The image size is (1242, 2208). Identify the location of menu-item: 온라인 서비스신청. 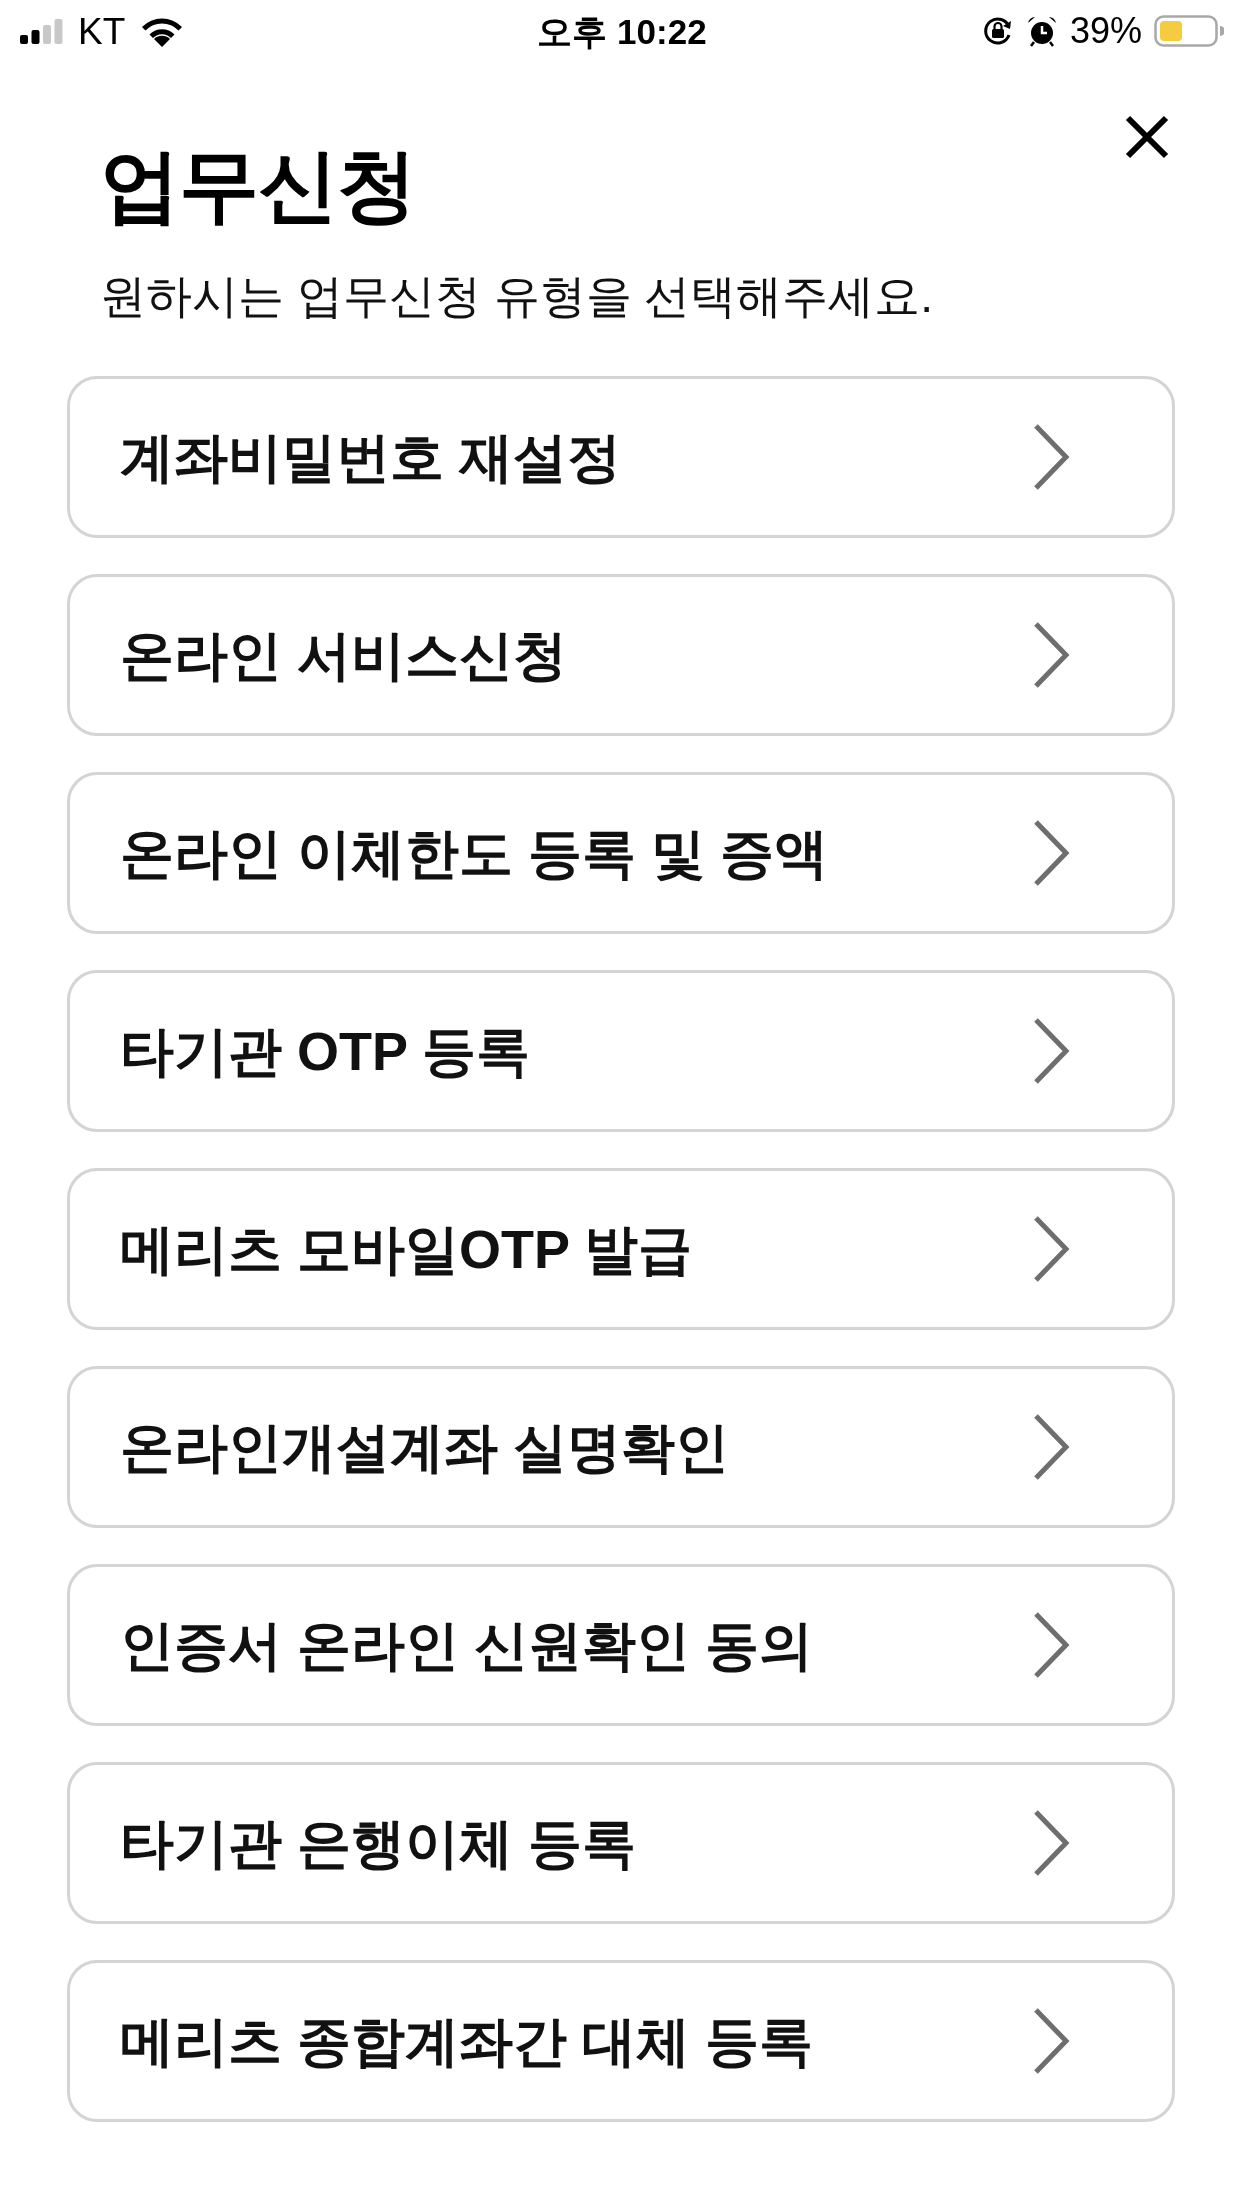
(621, 655).